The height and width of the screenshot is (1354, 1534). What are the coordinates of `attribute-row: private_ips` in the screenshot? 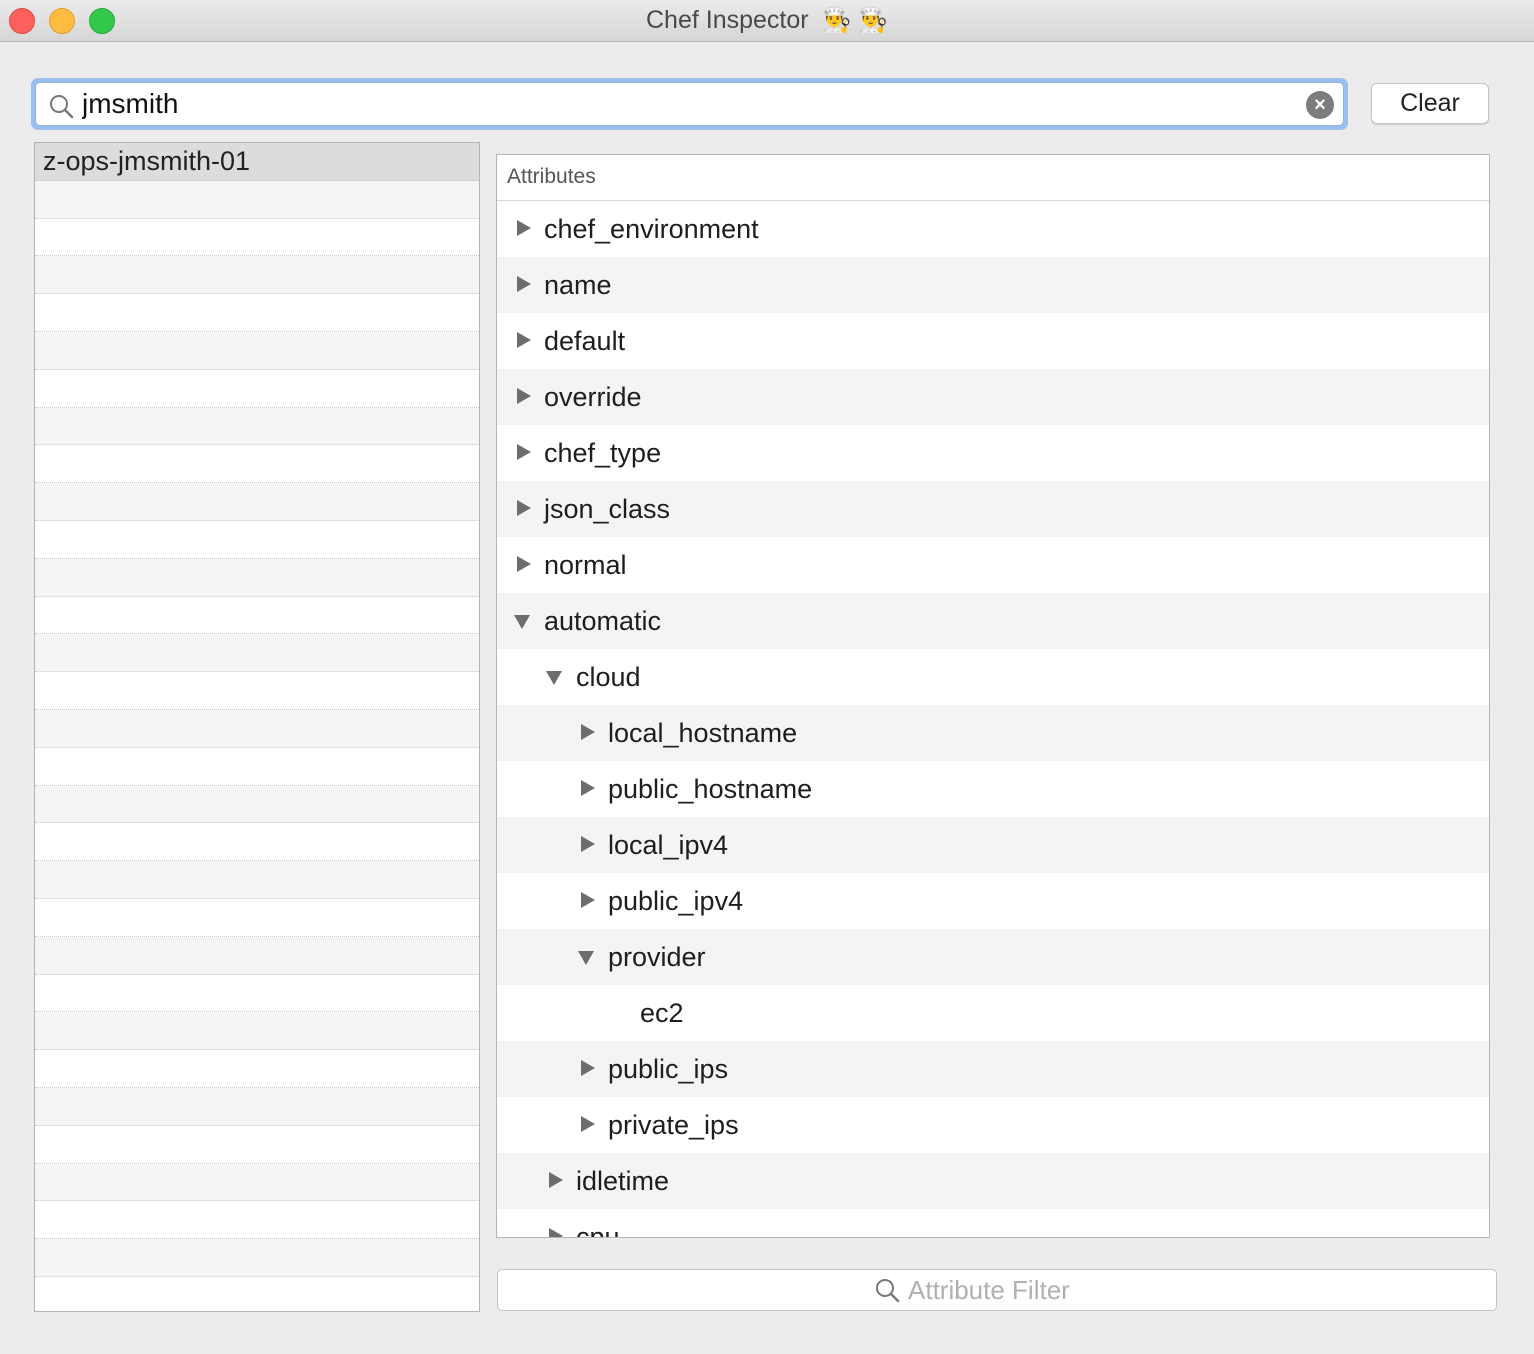 It's located at (993, 1125).